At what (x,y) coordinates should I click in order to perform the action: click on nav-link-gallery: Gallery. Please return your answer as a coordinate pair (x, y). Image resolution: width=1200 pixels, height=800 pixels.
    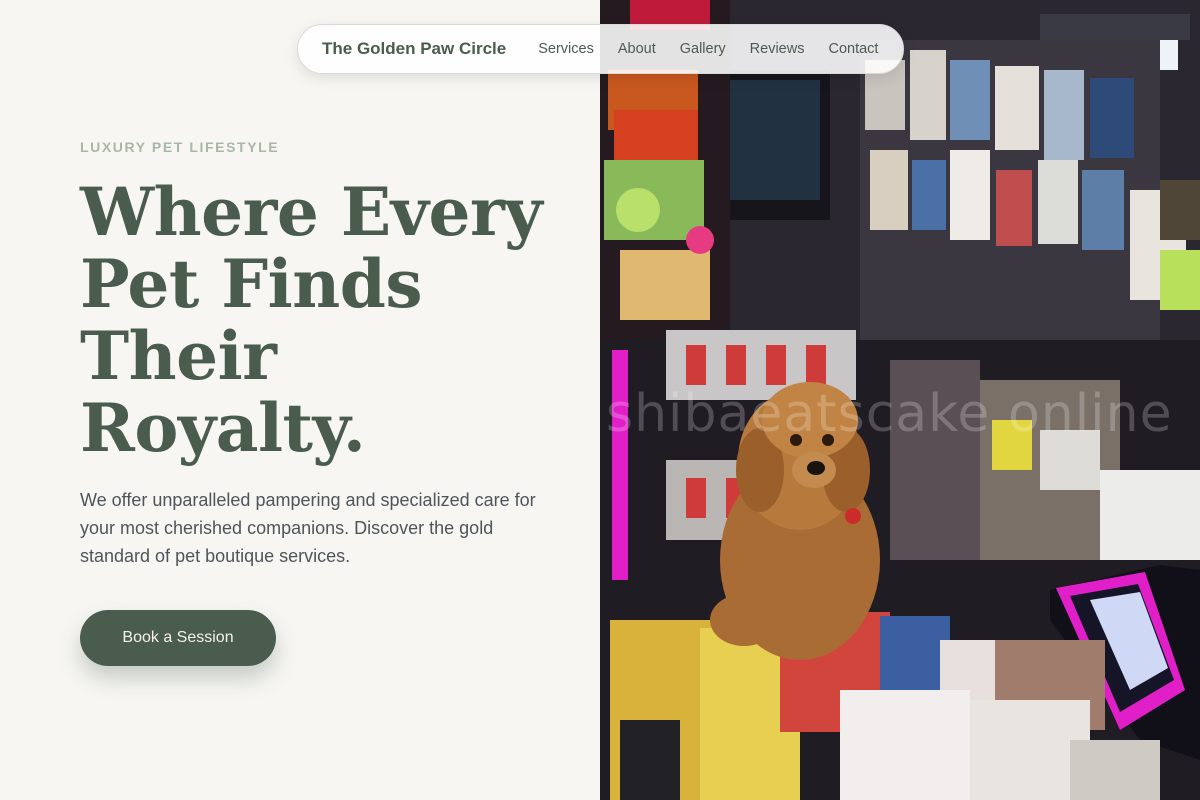
    Looking at the image, I should click on (703, 49).